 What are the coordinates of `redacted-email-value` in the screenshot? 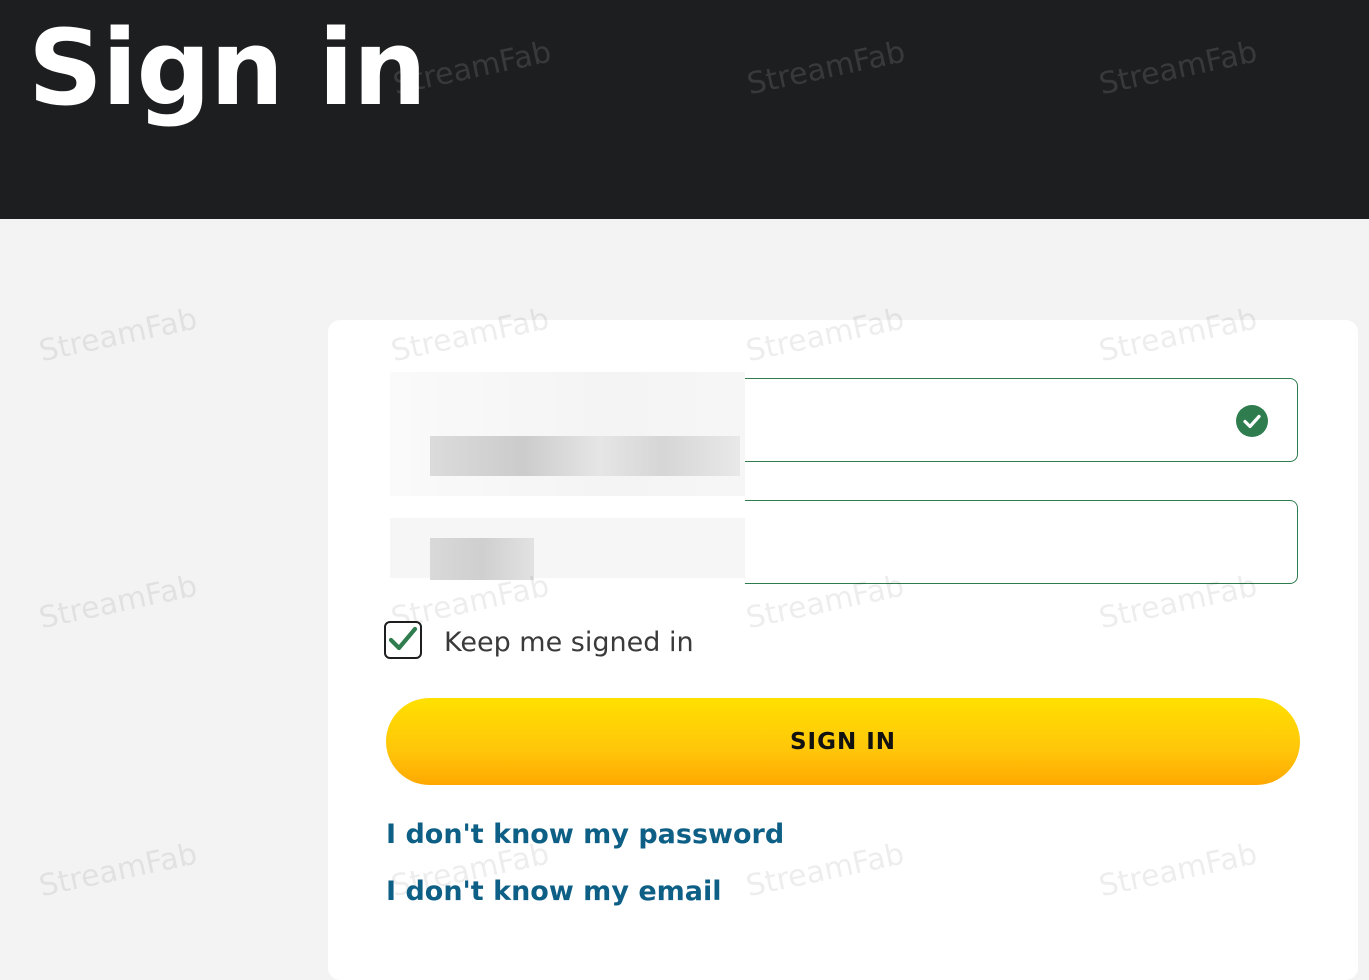 It's located at (585, 456).